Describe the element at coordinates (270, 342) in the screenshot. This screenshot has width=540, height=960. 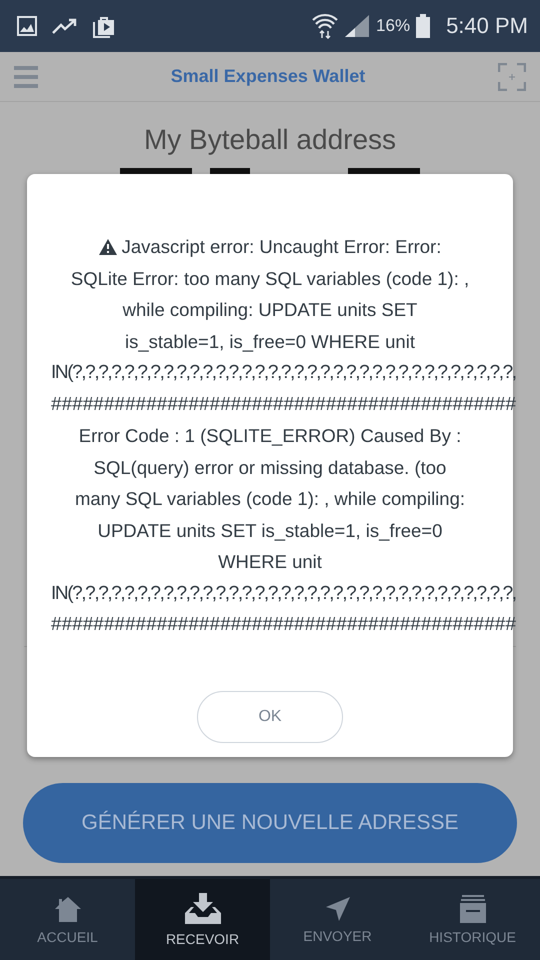
I see `error-message-line: is_stable=1, is_free=0 WHERE unit` at that location.